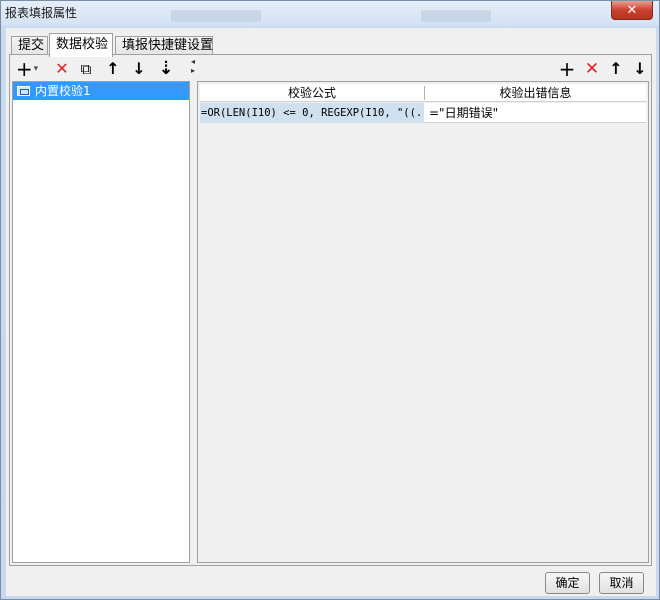 Image resolution: width=660 pixels, height=600 pixels. Describe the element at coordinates (535, 93) in the screenshot. I see `header-error-message: 校验出错信息` at that location.